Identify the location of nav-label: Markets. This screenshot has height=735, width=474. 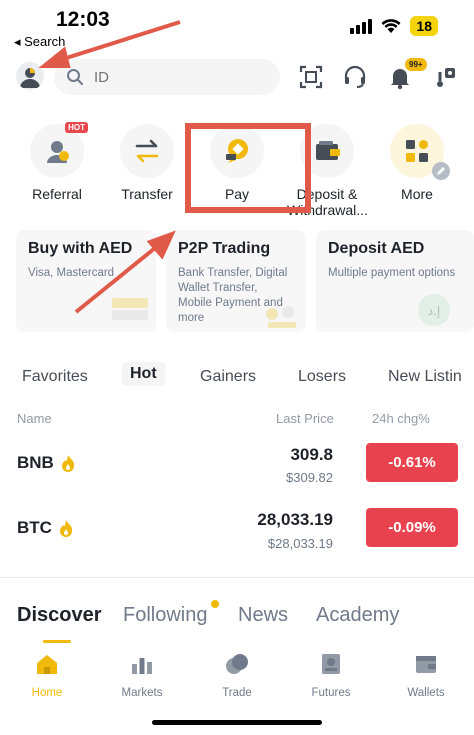
(142, 693).